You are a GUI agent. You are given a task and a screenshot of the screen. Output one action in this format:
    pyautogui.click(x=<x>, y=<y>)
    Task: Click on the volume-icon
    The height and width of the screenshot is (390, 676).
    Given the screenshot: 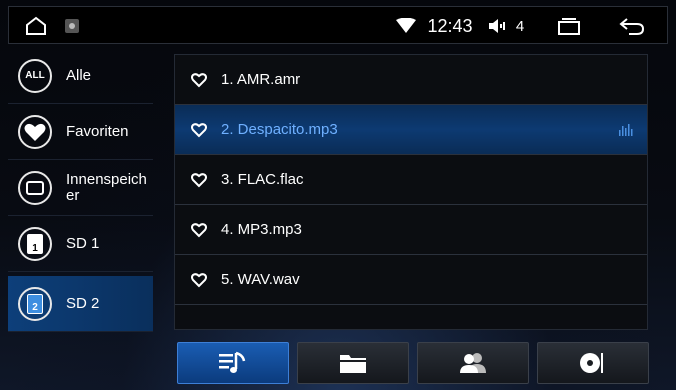 What is the action you would take?
    pyautogui.click(x=498, y=26)
    